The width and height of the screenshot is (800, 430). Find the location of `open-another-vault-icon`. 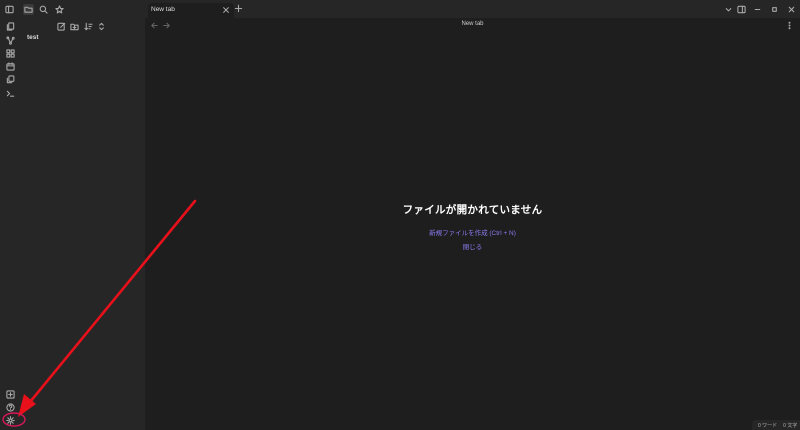

open-another-vault-icon is located at coordinates (10, 394).